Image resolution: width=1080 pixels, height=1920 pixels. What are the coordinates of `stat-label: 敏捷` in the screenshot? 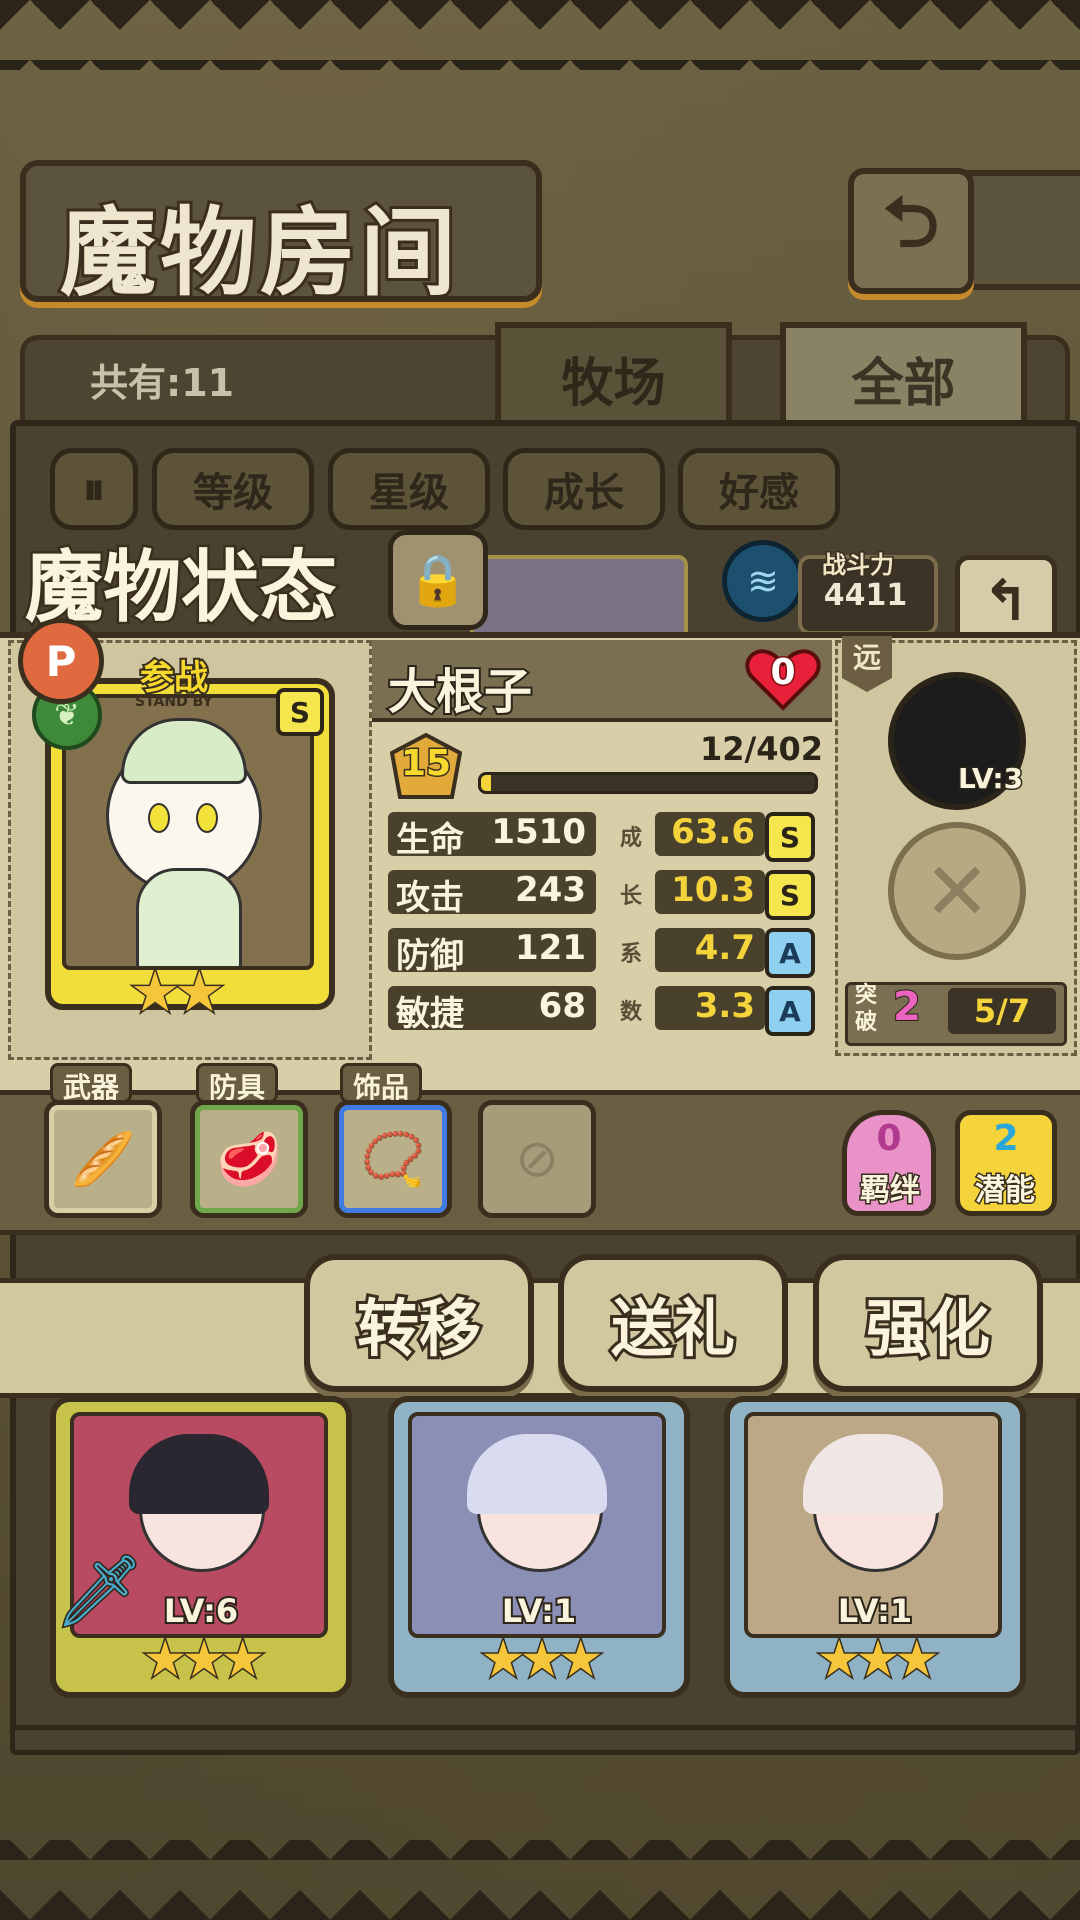 It's located at (430, 1014).